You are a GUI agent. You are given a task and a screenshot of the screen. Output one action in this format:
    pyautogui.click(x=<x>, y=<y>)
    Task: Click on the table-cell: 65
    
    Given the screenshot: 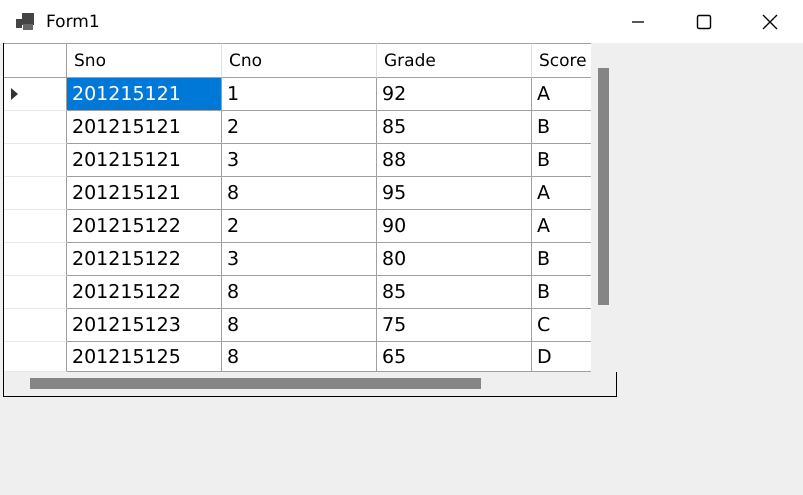 What is the action you would take?
    pyautogui.click(x=454, y=357)
    